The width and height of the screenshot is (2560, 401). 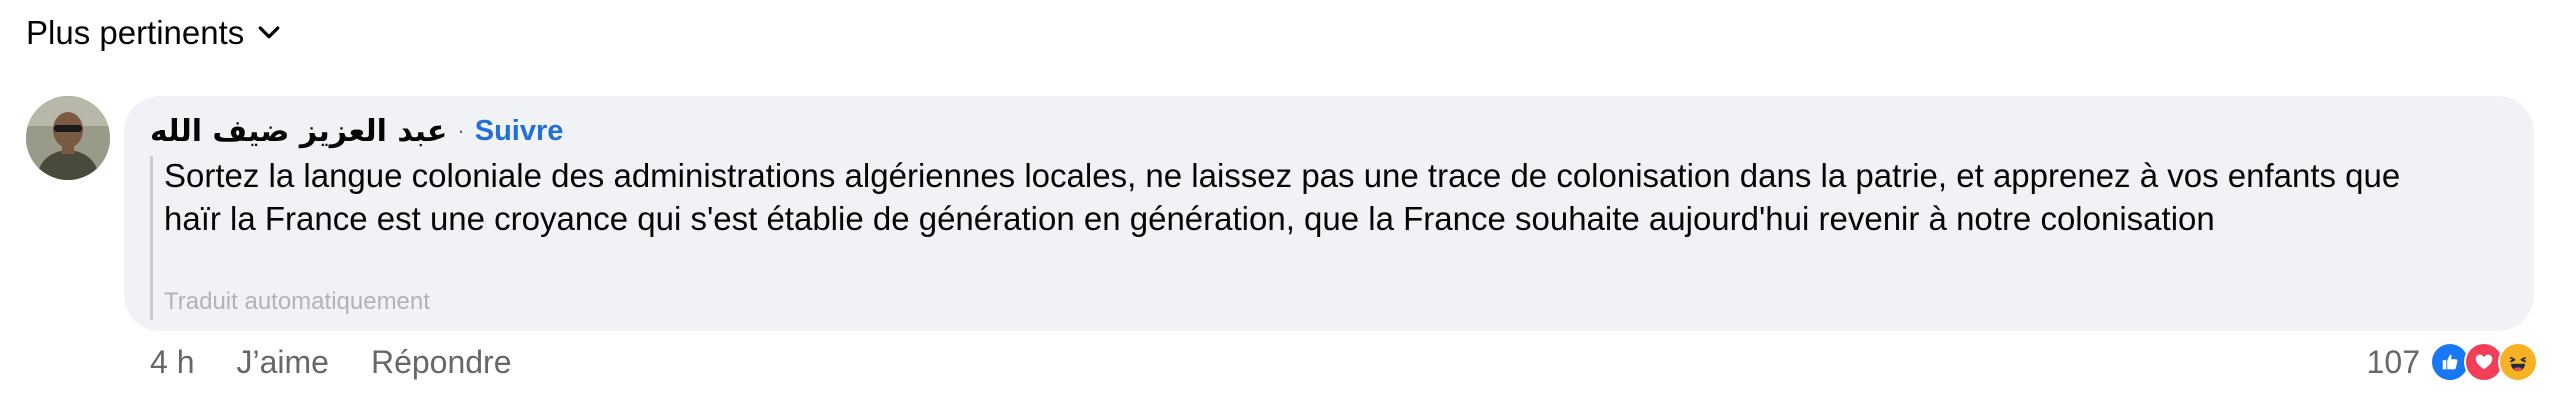 What do you see at coordinates (297, 302) in the screenshot?
I see `translated-note: Traduit automatiquement` at bounding box center [297, 302].